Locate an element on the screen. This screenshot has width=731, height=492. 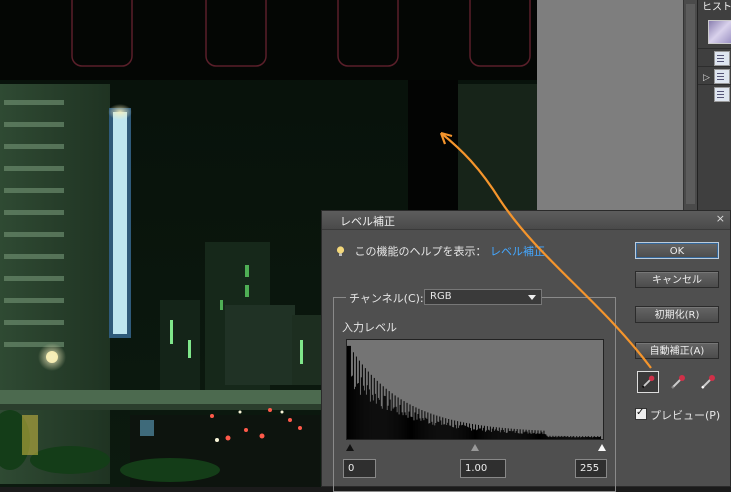
scrollbar-thumb is located at coordinates (690, 104).